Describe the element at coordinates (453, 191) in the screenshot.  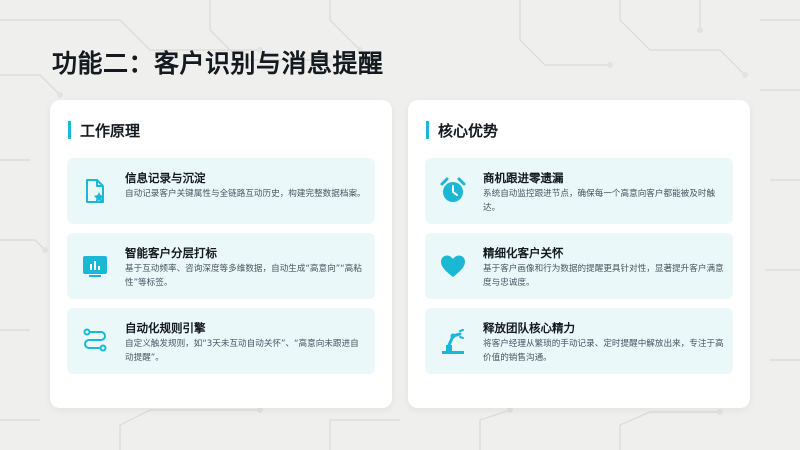
I see `alarm-clock-icon` at that location.